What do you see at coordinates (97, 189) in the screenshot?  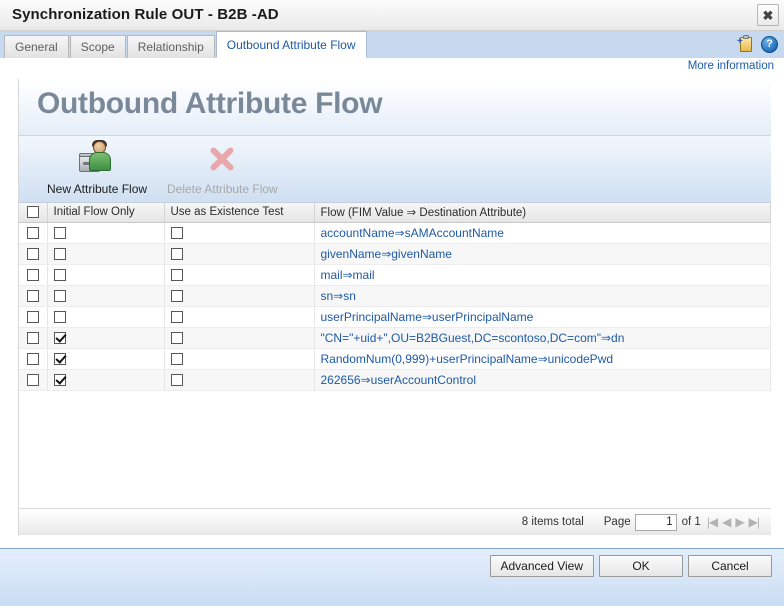 I see `new-attribute-flow-label: New Attribute Flow` at bounding box center [97, 189].